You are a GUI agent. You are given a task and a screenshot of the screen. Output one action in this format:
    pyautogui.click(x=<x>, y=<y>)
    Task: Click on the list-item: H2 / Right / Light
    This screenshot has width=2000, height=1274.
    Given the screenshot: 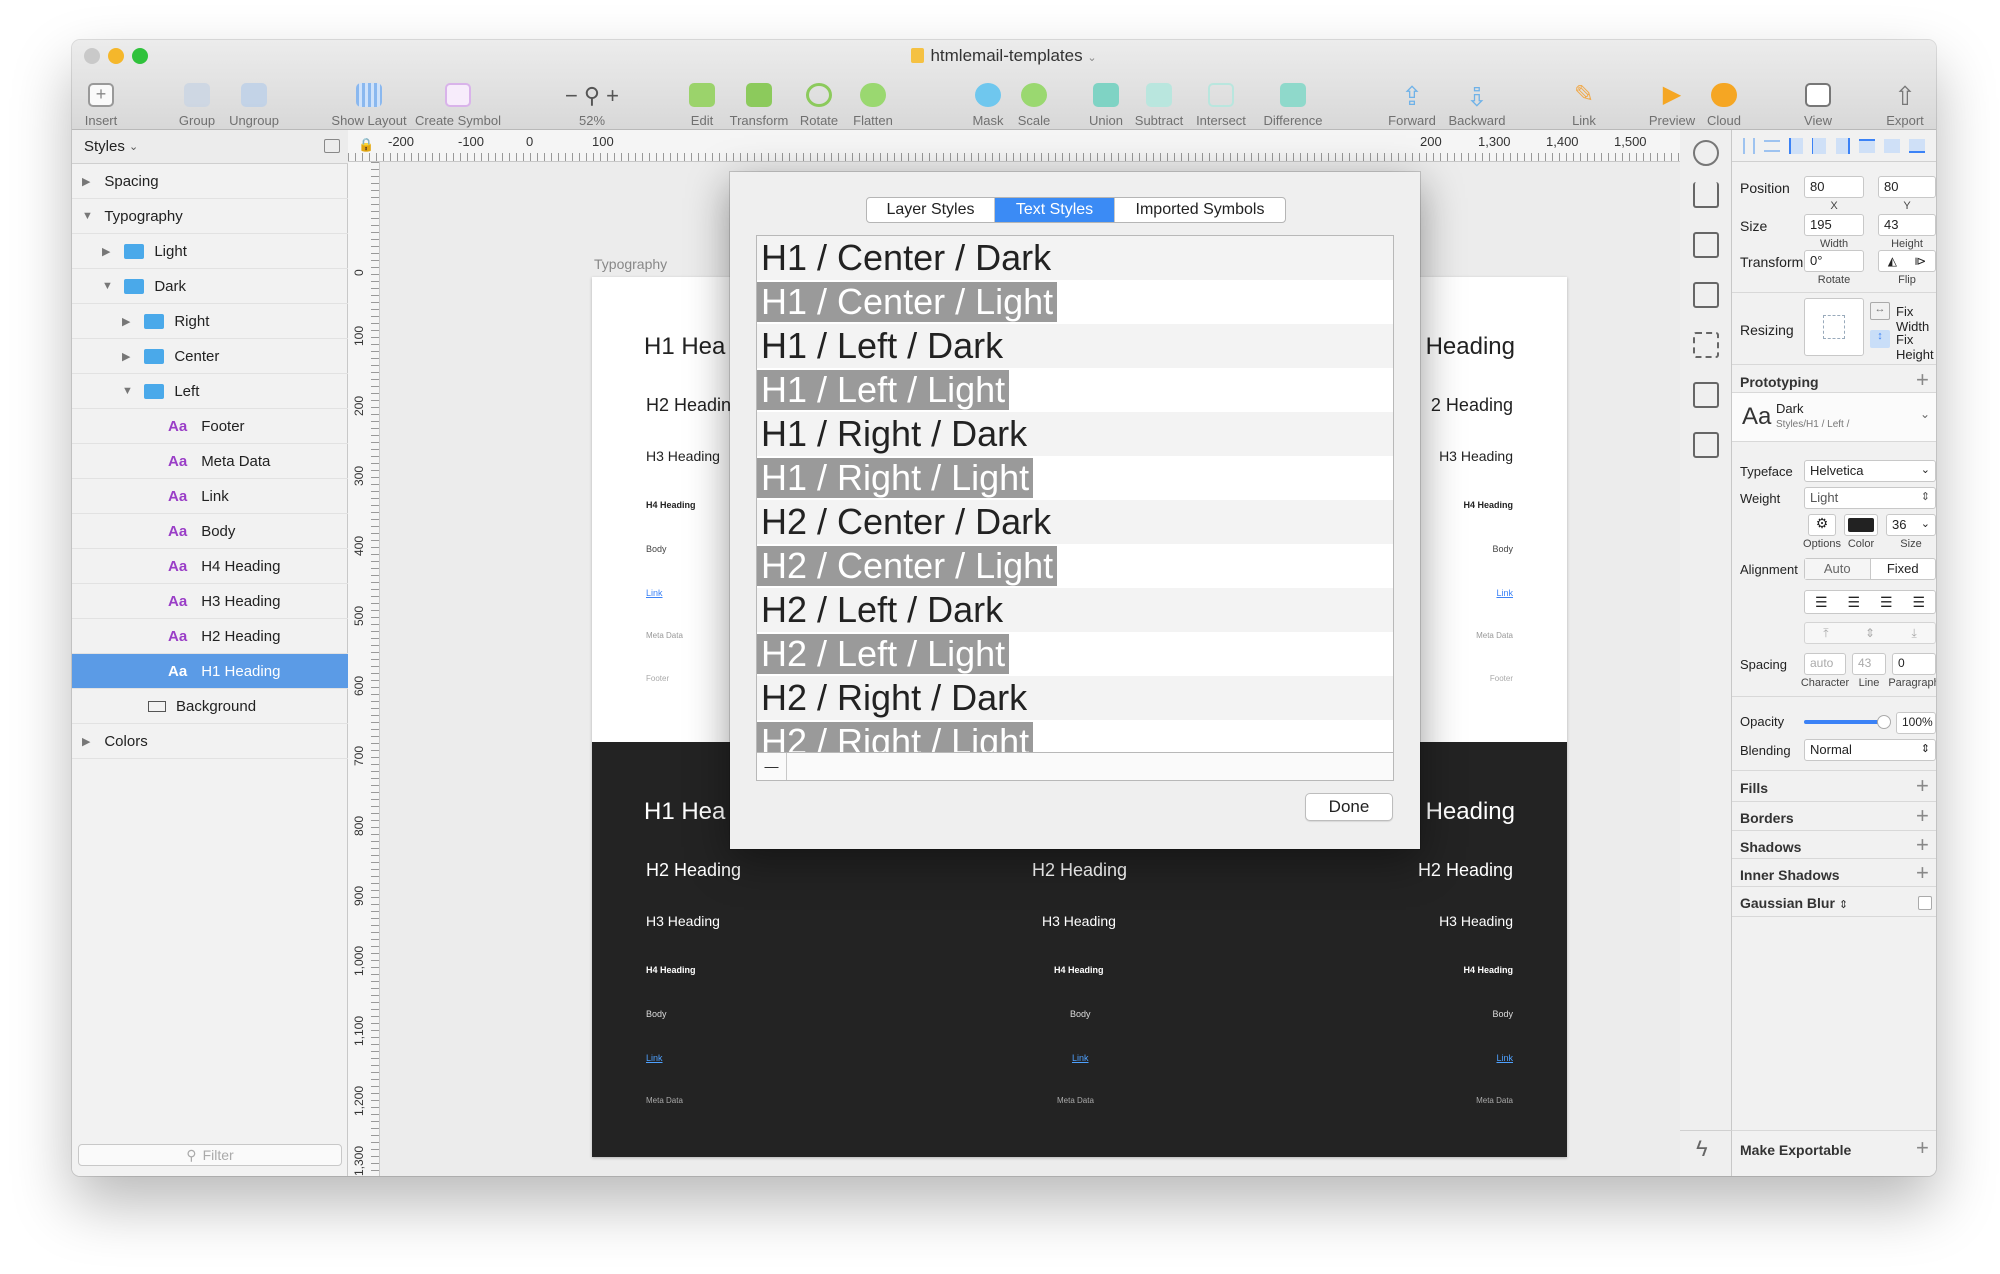 What is the action you would take?
    pyautogui.click(x=1075, y=736)
    